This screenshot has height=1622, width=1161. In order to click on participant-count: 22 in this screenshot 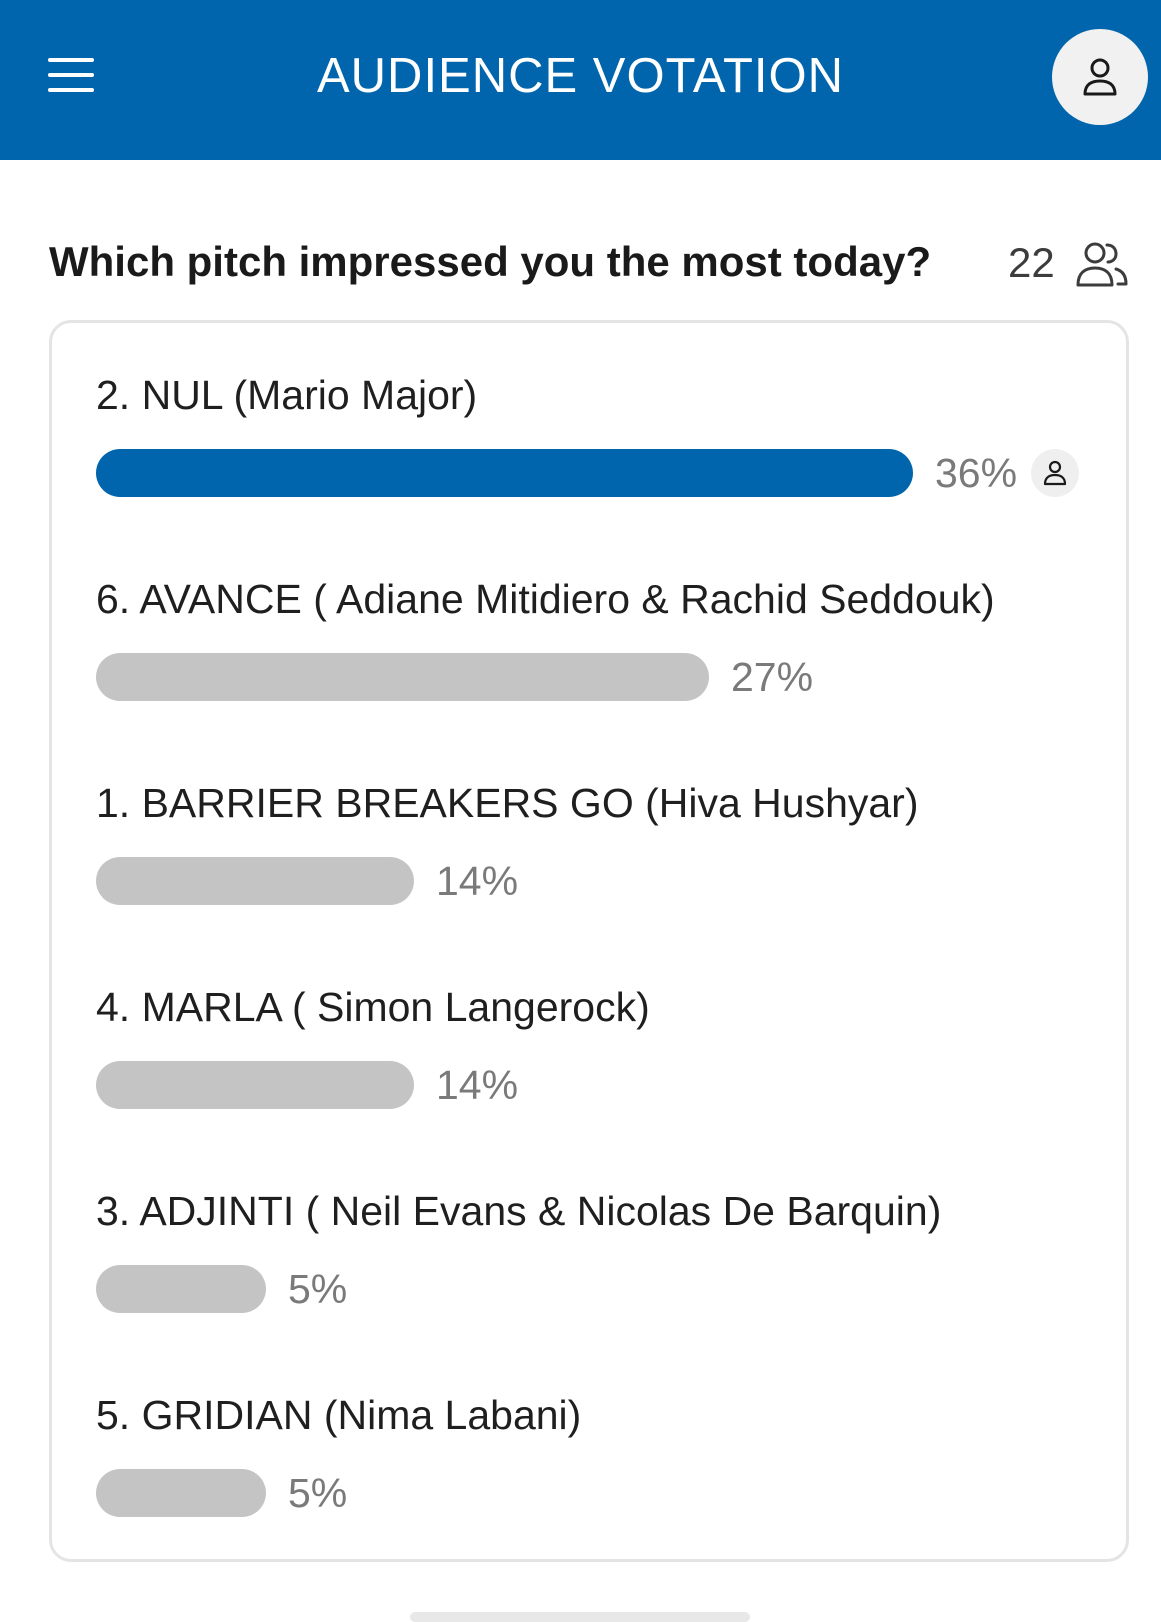, I will do `click(1031, 262)`.